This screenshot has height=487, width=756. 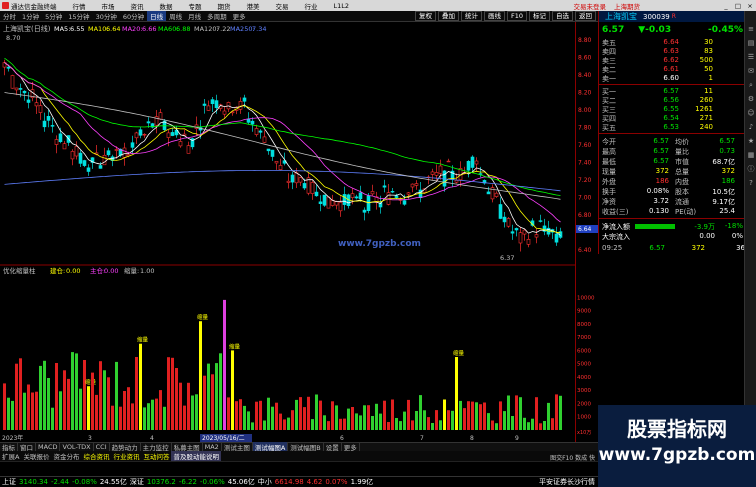 I want to click on bid-row: 买二 6.56 260, so click(x=674, y=100).